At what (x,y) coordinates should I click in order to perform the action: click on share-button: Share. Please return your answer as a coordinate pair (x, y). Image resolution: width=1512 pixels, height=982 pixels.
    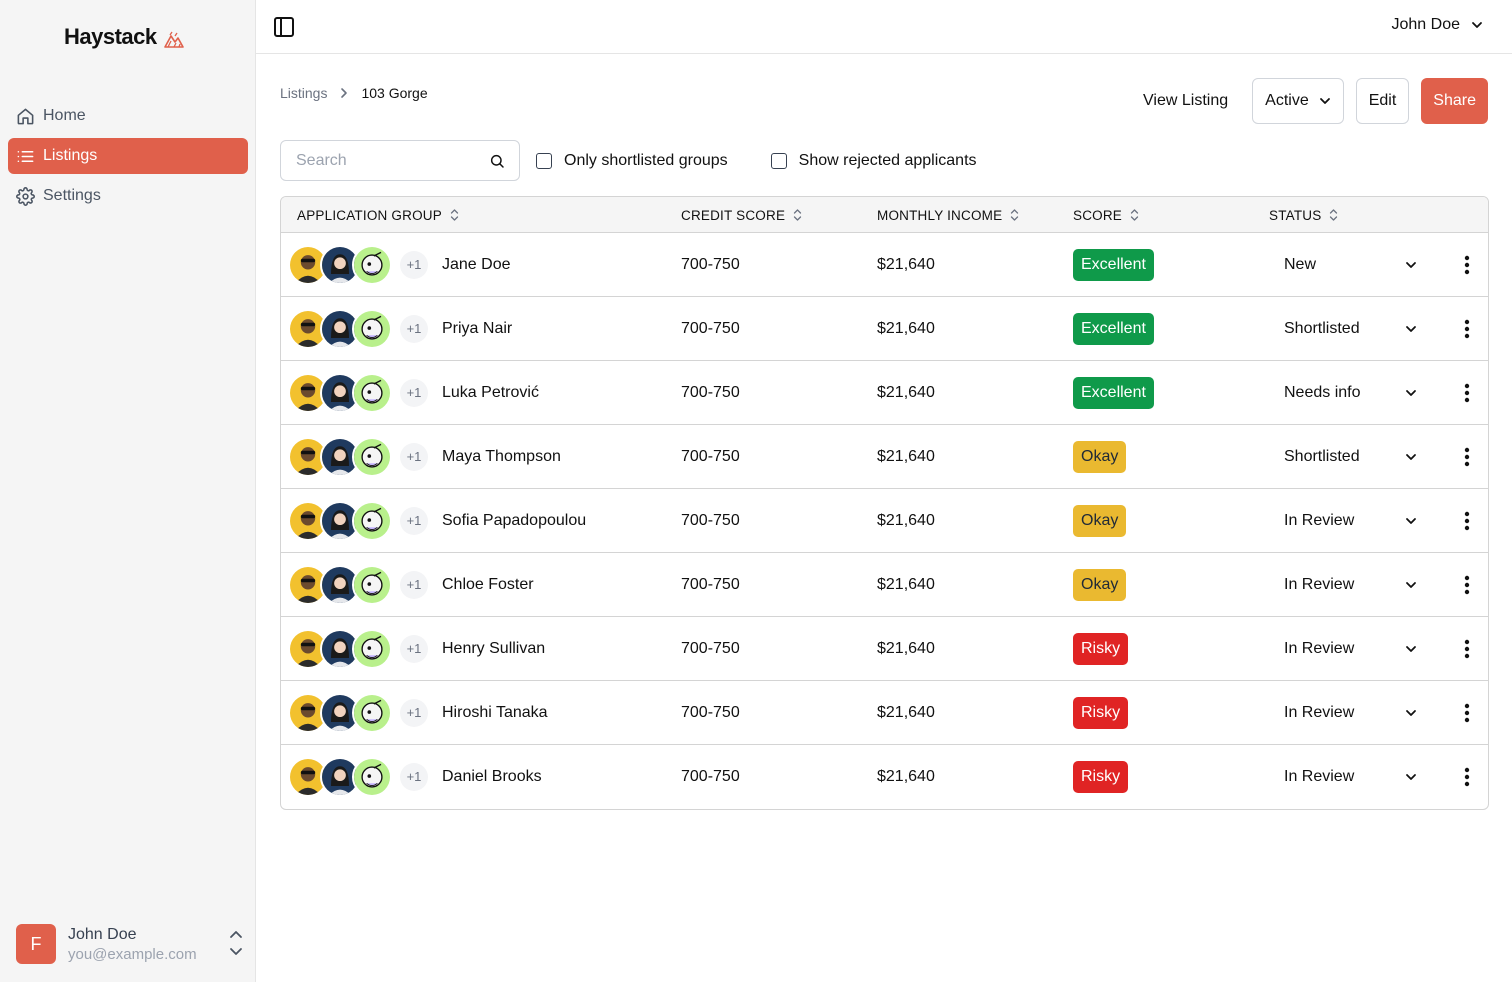
    Looking at the image, I should click on (1454, 101).